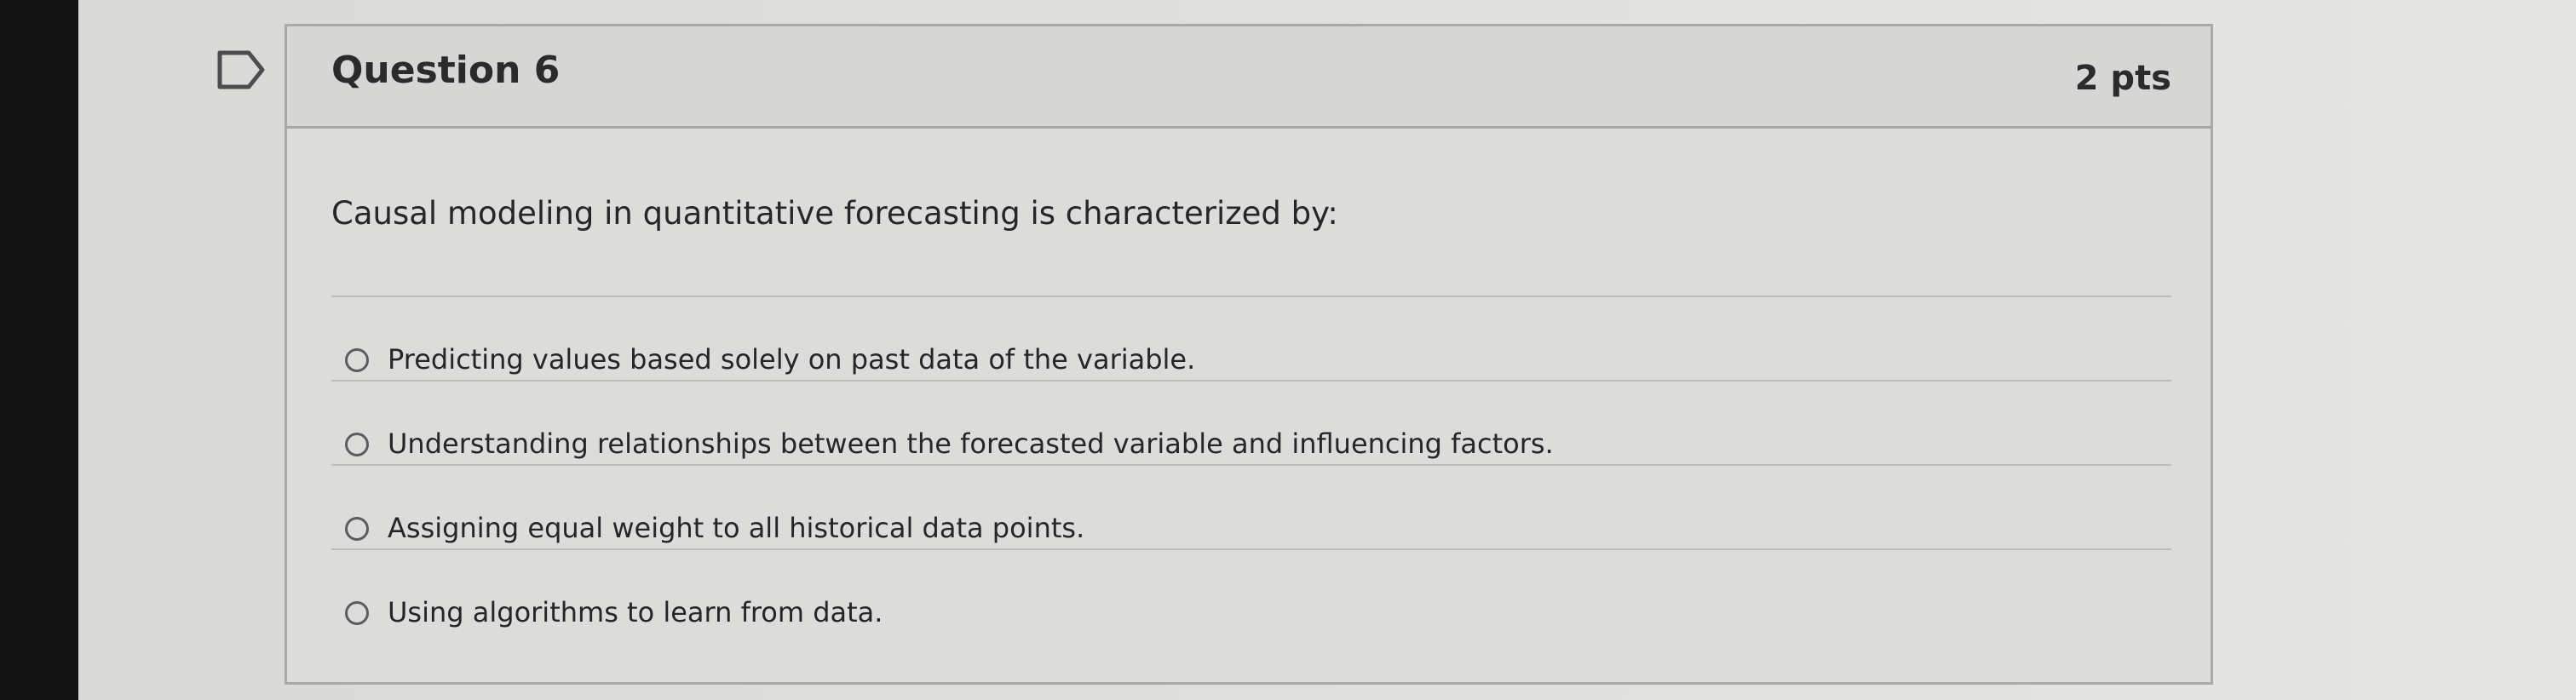  What do you see at coordinates (241, 69) in the screenshot?
I see `flag-question-icon` at bounding box center [241, 69].